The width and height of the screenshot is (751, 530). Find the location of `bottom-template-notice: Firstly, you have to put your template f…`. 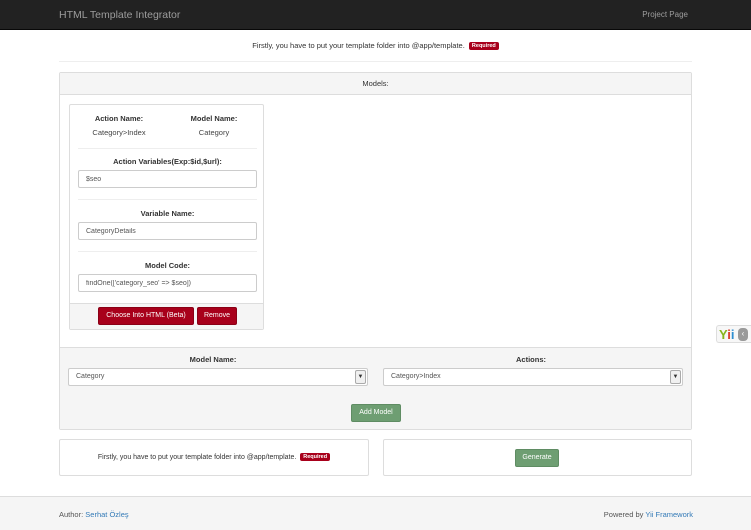

bottom-template-notice: Firstly, you have to put your template f… is located at coordinates (214, 457).